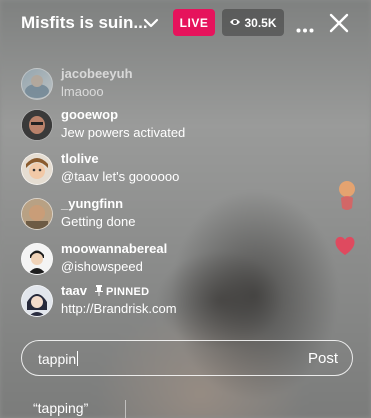 The width and height of the screenshot is (371, 418). What do you see at coordinates (98, 221) in the screenshot?
I see `comment-text: Getting done` at bounding box center [98, 221].